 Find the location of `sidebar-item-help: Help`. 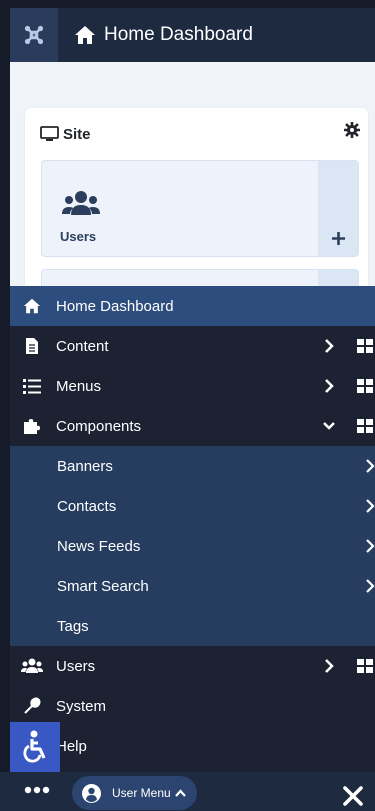

sidebar-item-help: Help is located at coordinates (192, 746).